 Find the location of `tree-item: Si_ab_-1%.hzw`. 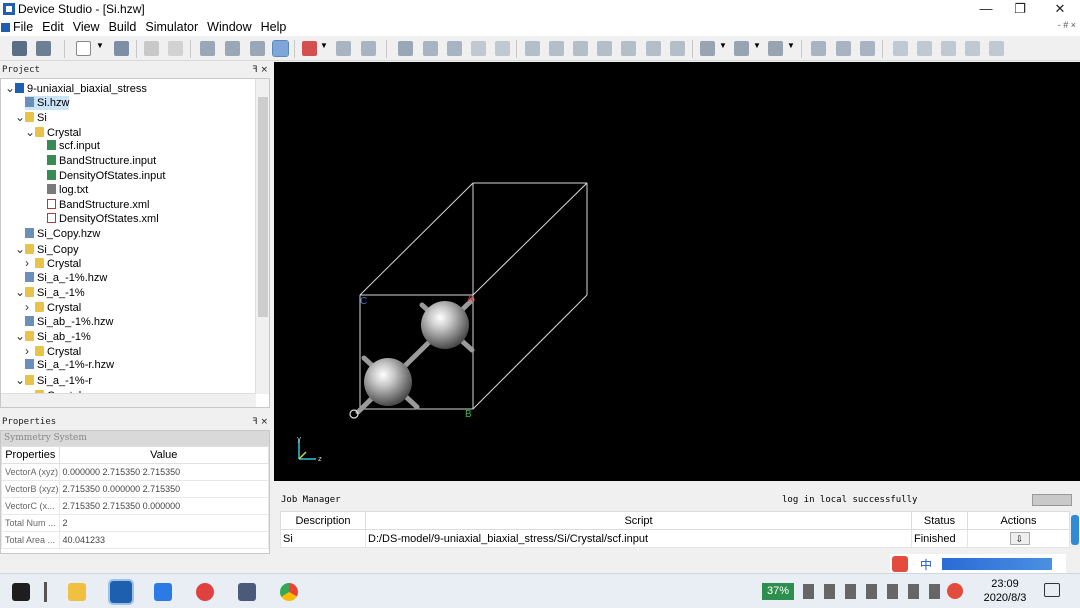

tree-item: Si_ab_-1%.hzw is located at coordinates (69, 322).